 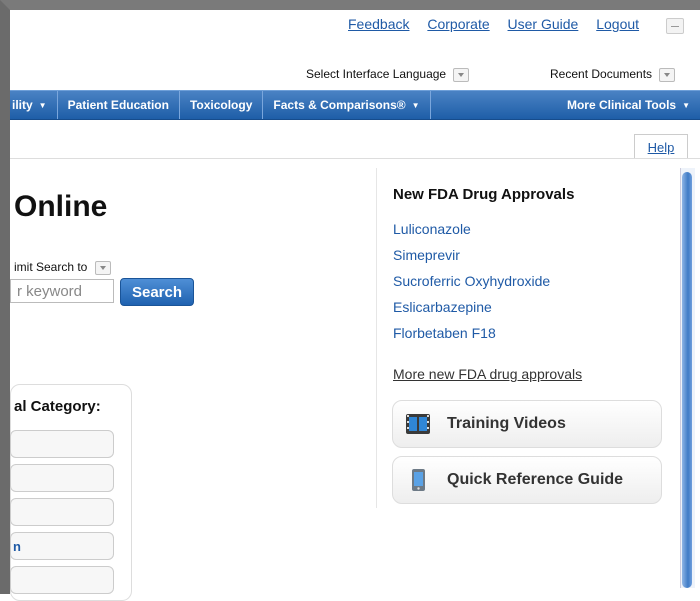 I want to click on content-divider, so click(x=355, y=158).